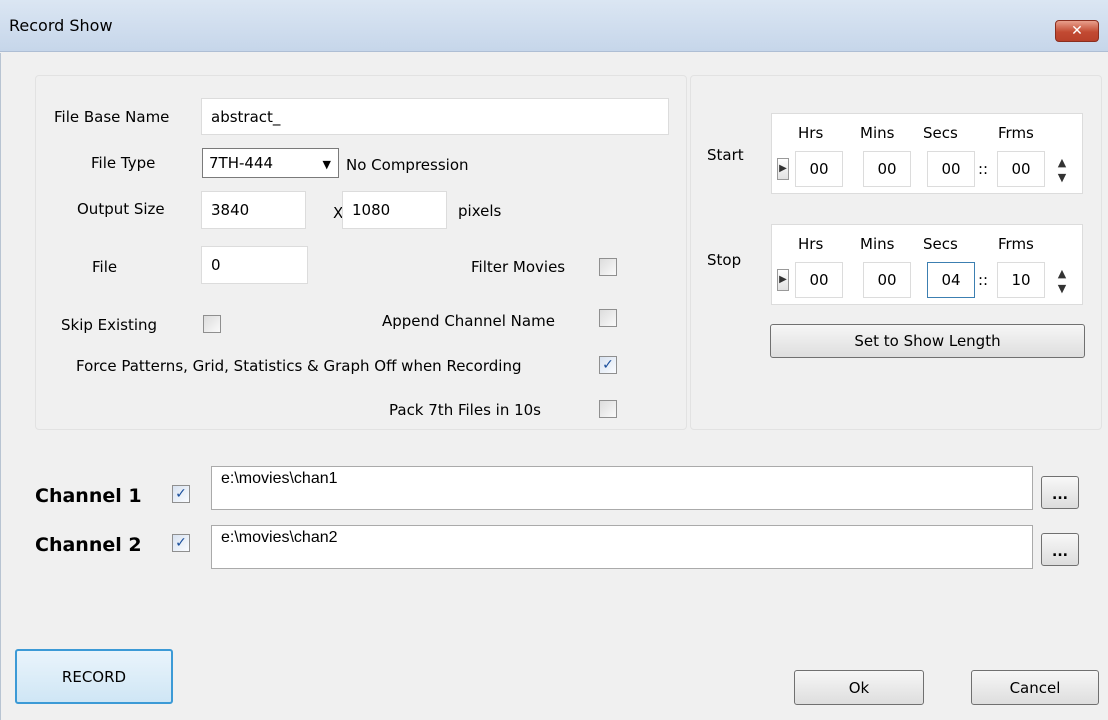  I want to click on start-label: Start, so click(725, 155).